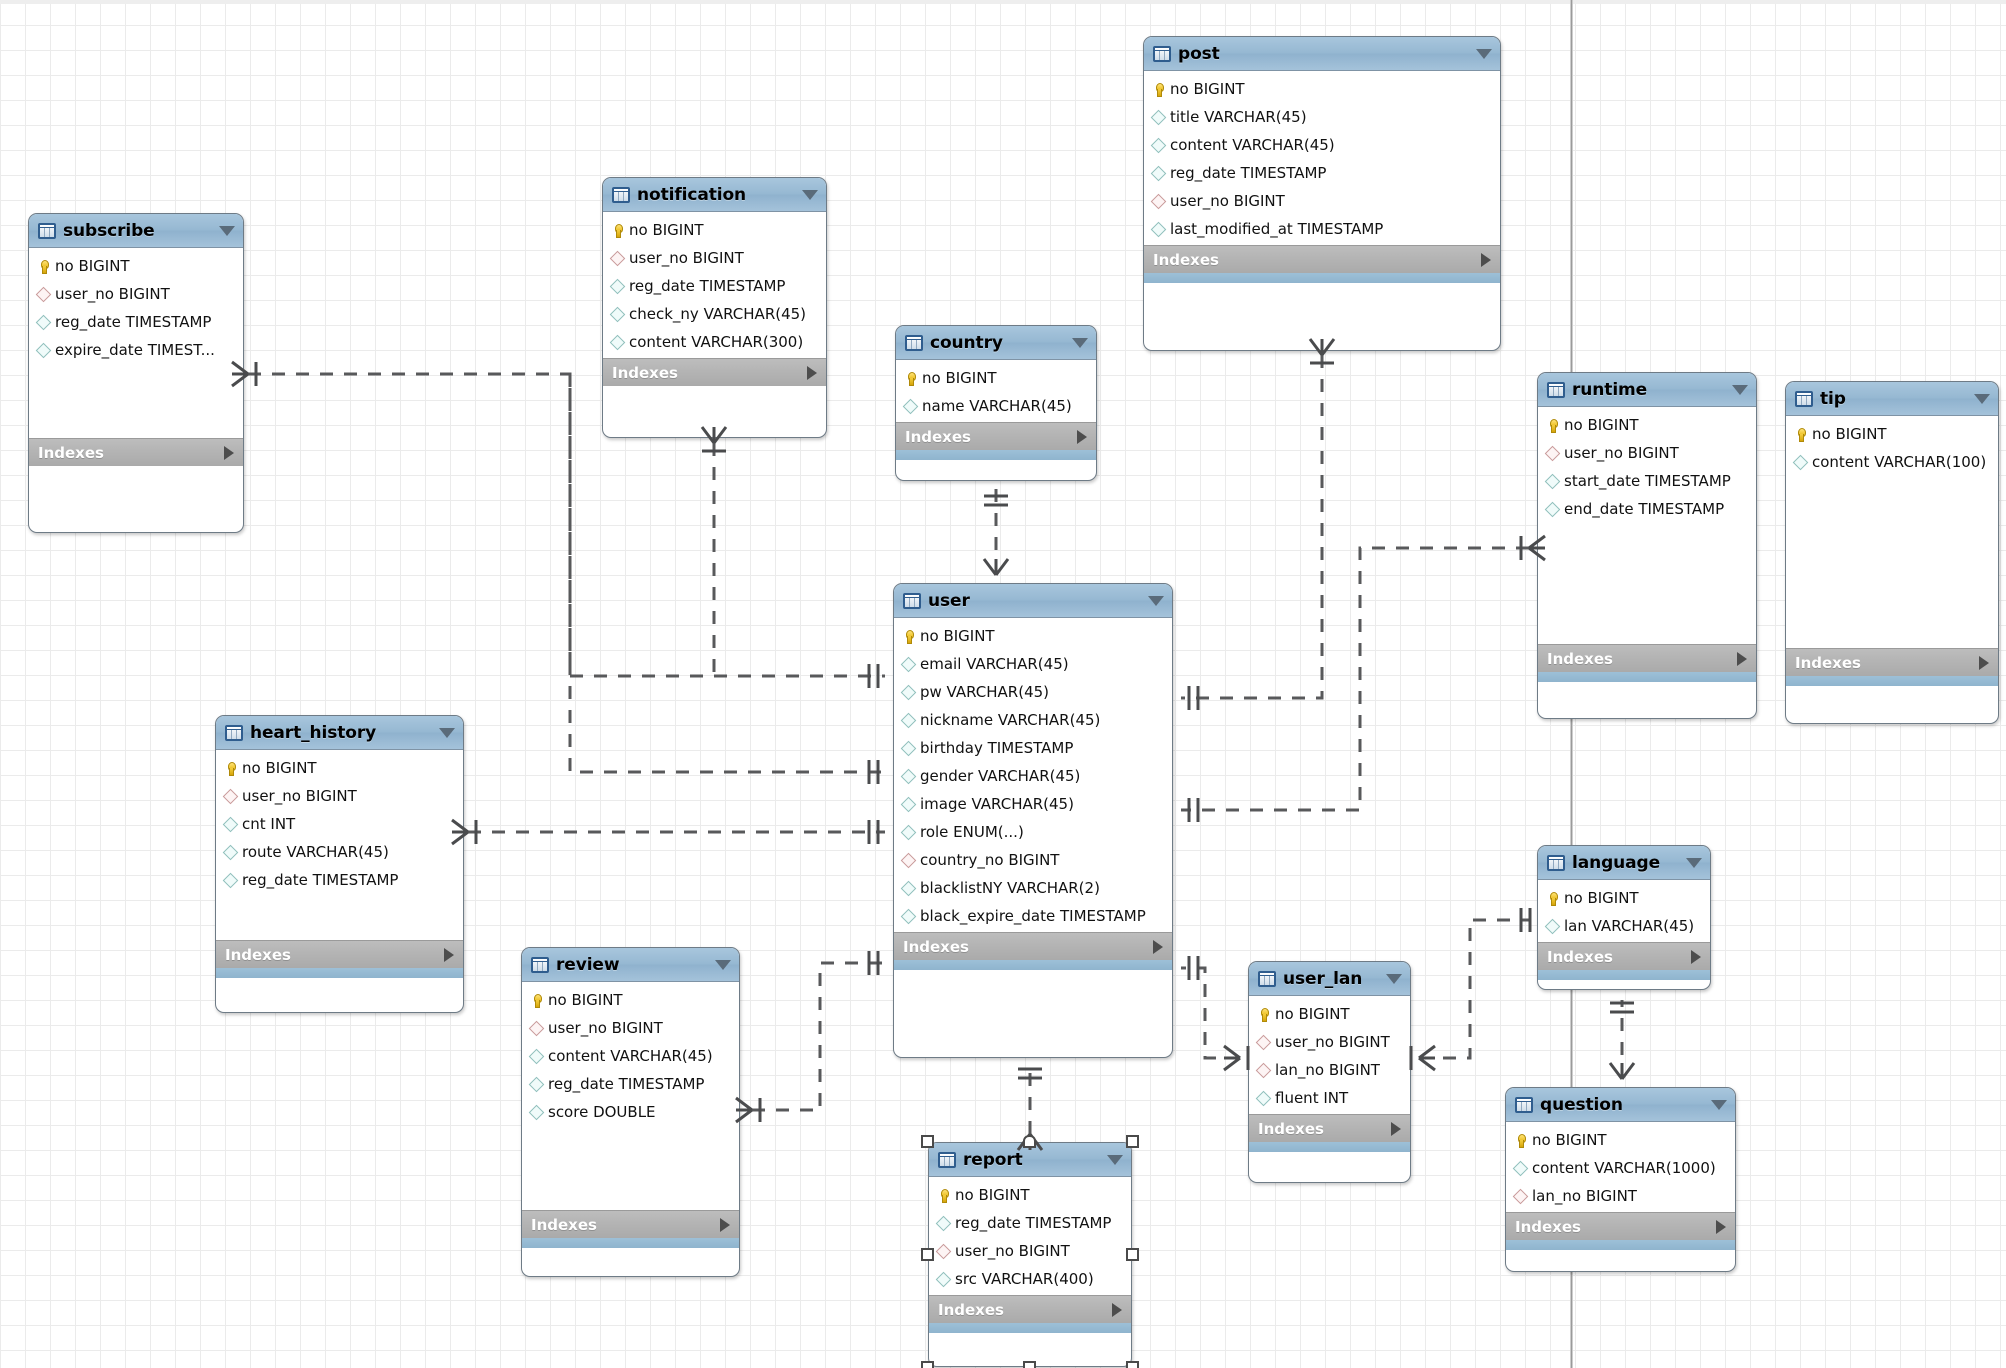  I want to click on selection-handle-ne, so click(1132, 1141).